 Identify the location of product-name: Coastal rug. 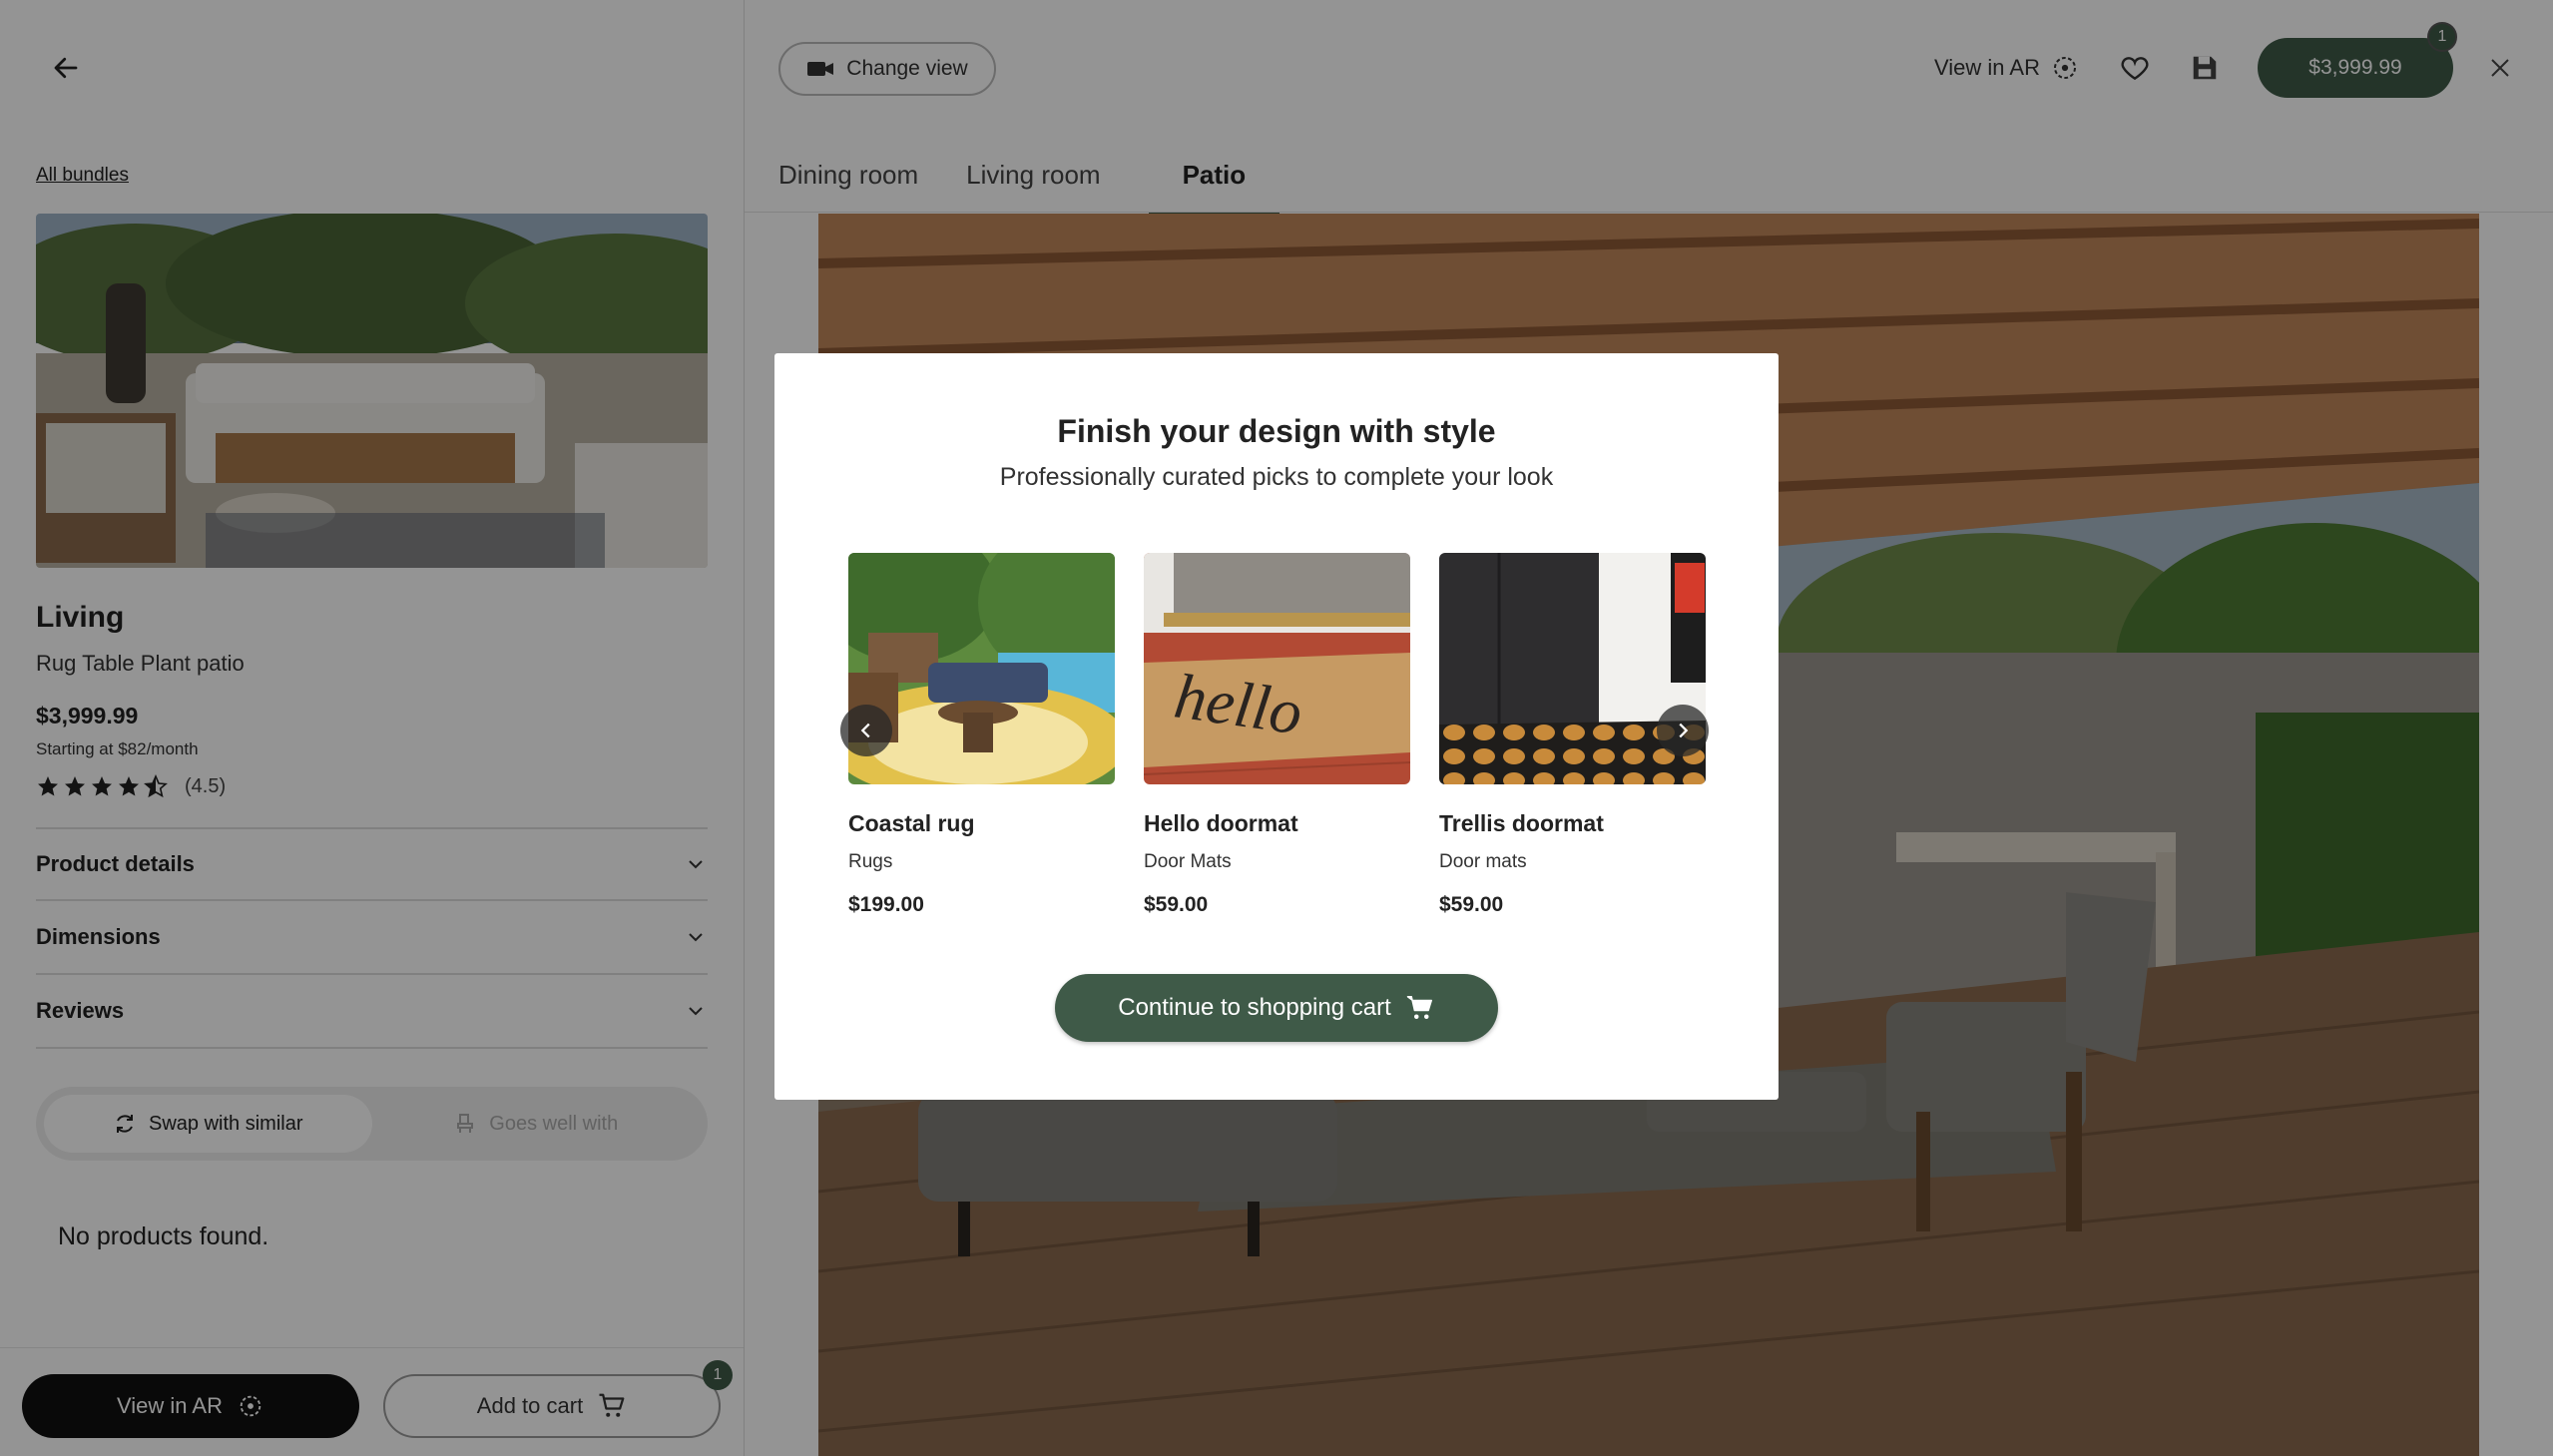
(911, 823).